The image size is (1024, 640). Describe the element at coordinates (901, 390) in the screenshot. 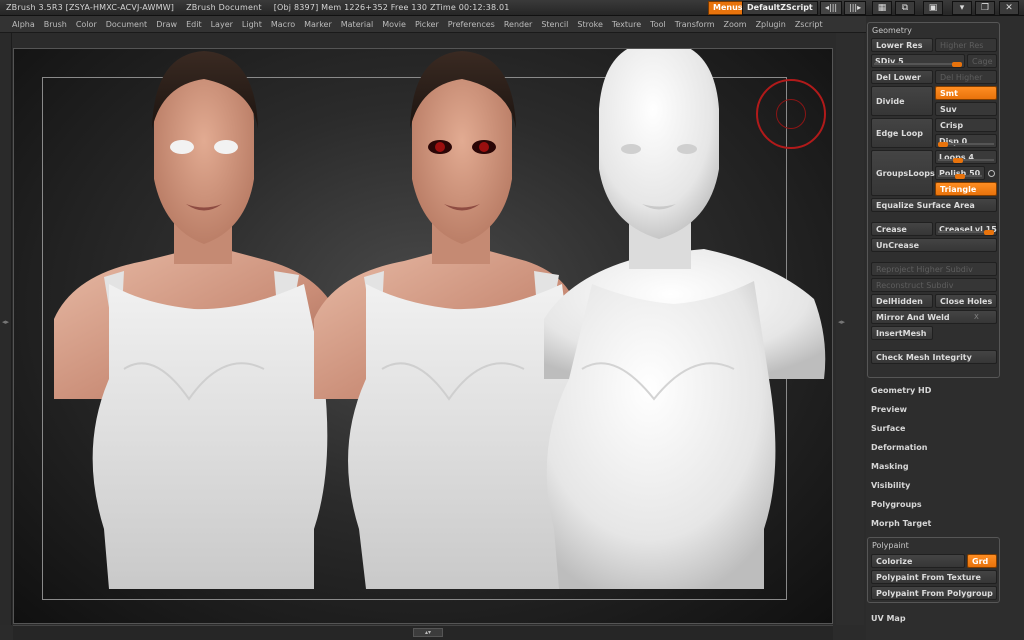

I see `subpalette-geometry-hd: Geometry HD` at that location.